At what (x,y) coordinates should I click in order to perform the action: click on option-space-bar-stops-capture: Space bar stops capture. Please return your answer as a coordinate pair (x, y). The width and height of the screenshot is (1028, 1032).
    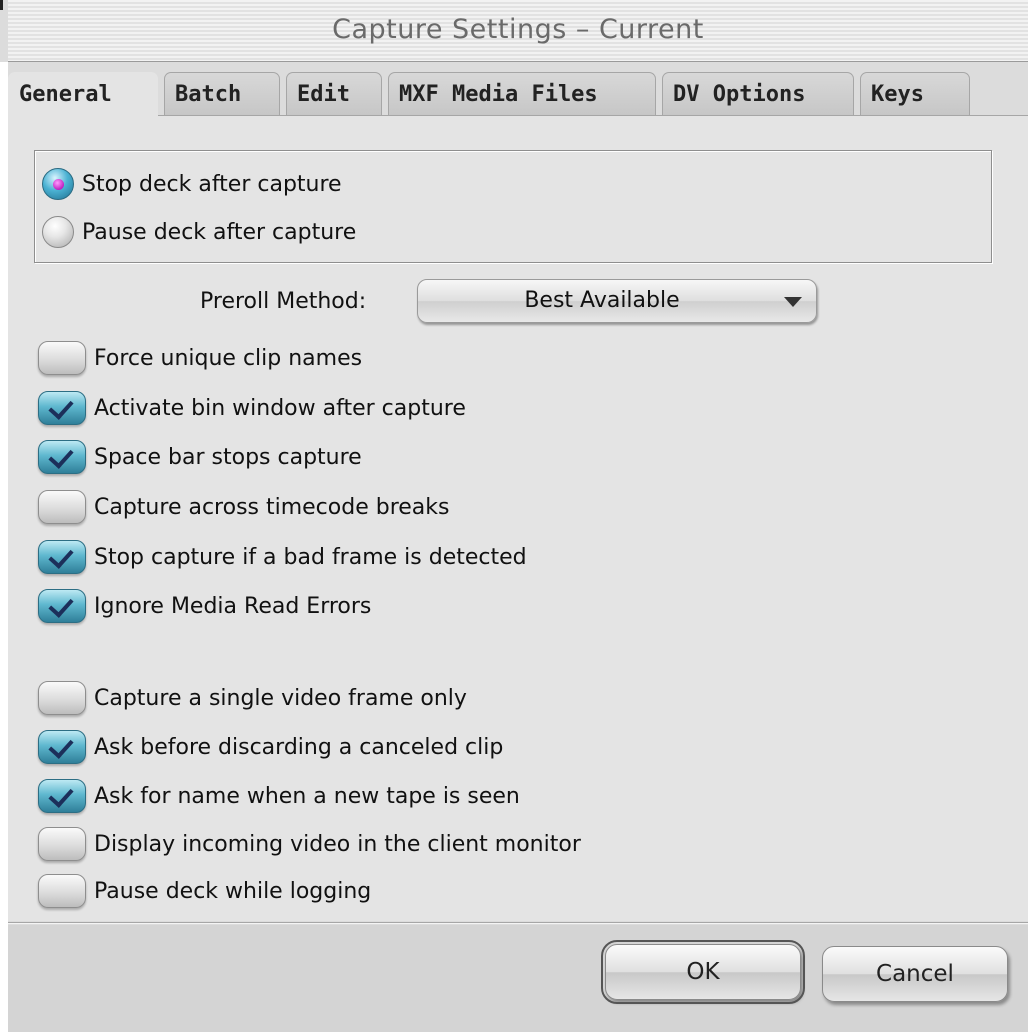
    Looking at the image, I should click on (200, 457).